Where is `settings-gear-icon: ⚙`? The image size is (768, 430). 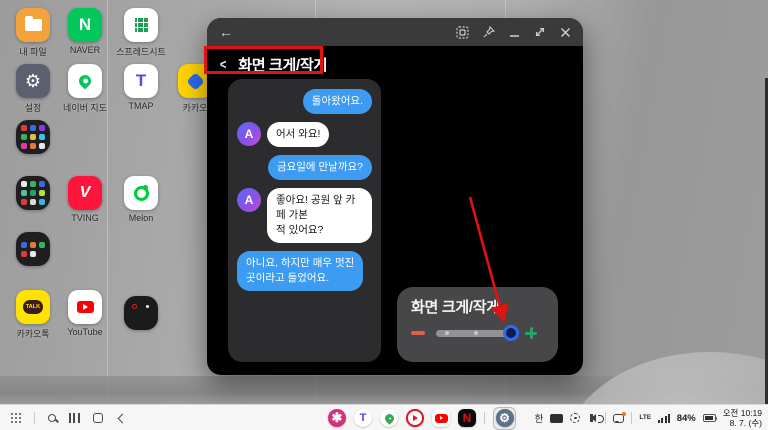 settings-gear-icon: ⚙ is located at coordinates (504, 418).